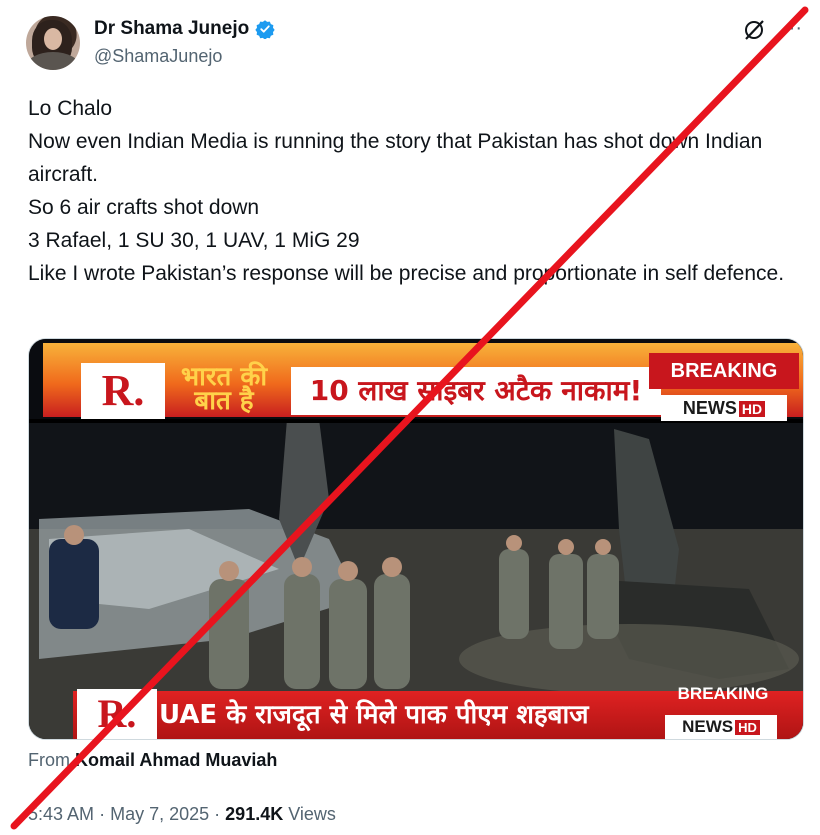 This screenshot has height=835, width=820. What do you see at coordinates (159, 814) in the screenshot?
I see `tweet-date: May 7, 2025` at bounding box center [159, 814].